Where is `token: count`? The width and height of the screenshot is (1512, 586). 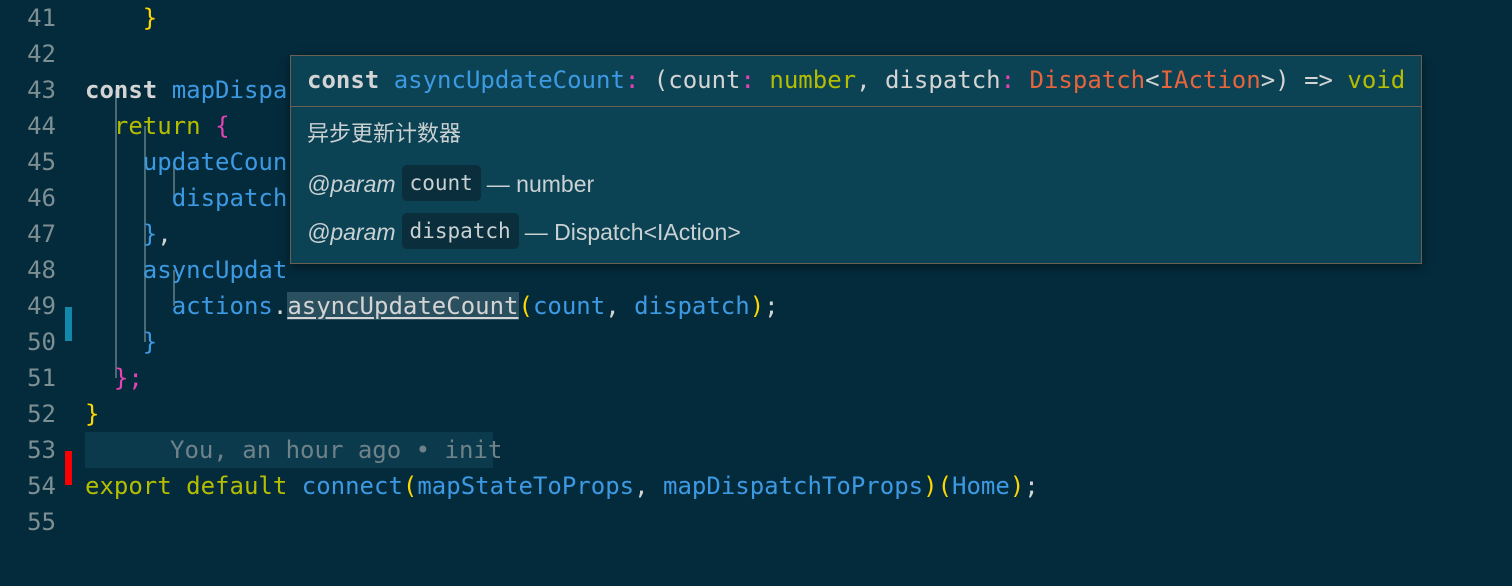
token: count is located at coordinates (569, 306).